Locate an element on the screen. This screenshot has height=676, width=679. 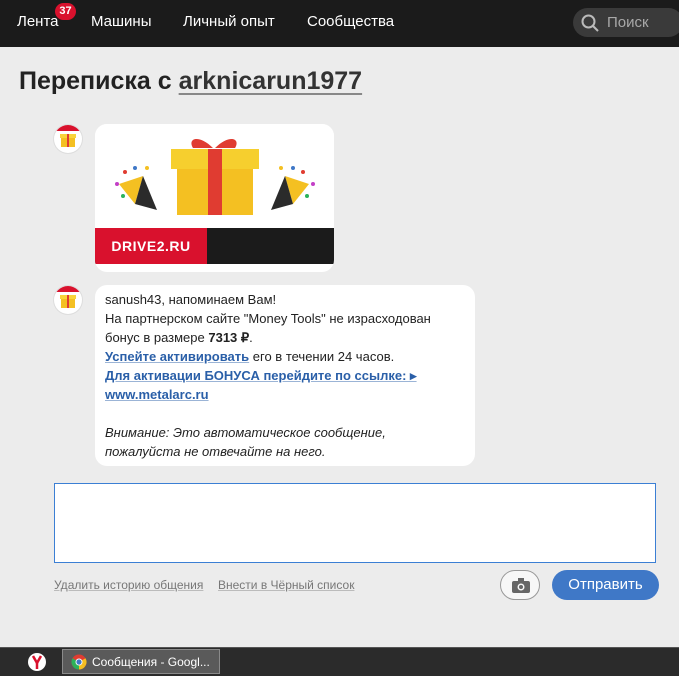
warning-line: Внимание: Это автоматическое сообщение, is located at coordinates (245, 432).